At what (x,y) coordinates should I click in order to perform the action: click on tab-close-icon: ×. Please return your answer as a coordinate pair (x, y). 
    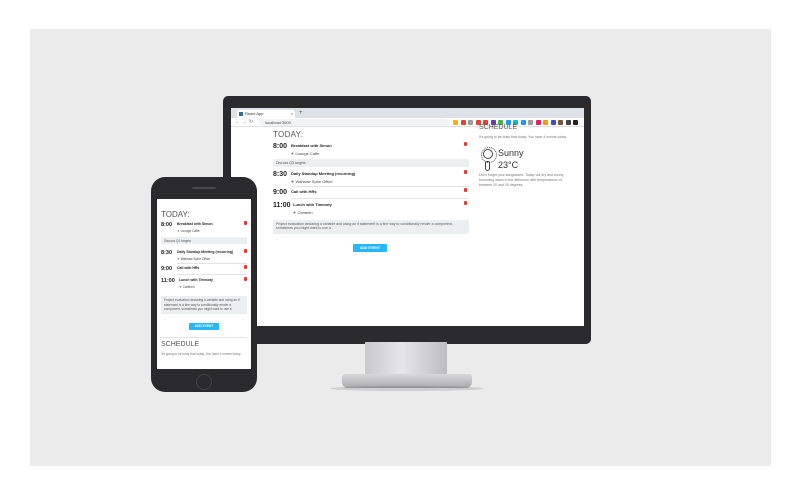
    Looking at the image, I should click on (292, 114).